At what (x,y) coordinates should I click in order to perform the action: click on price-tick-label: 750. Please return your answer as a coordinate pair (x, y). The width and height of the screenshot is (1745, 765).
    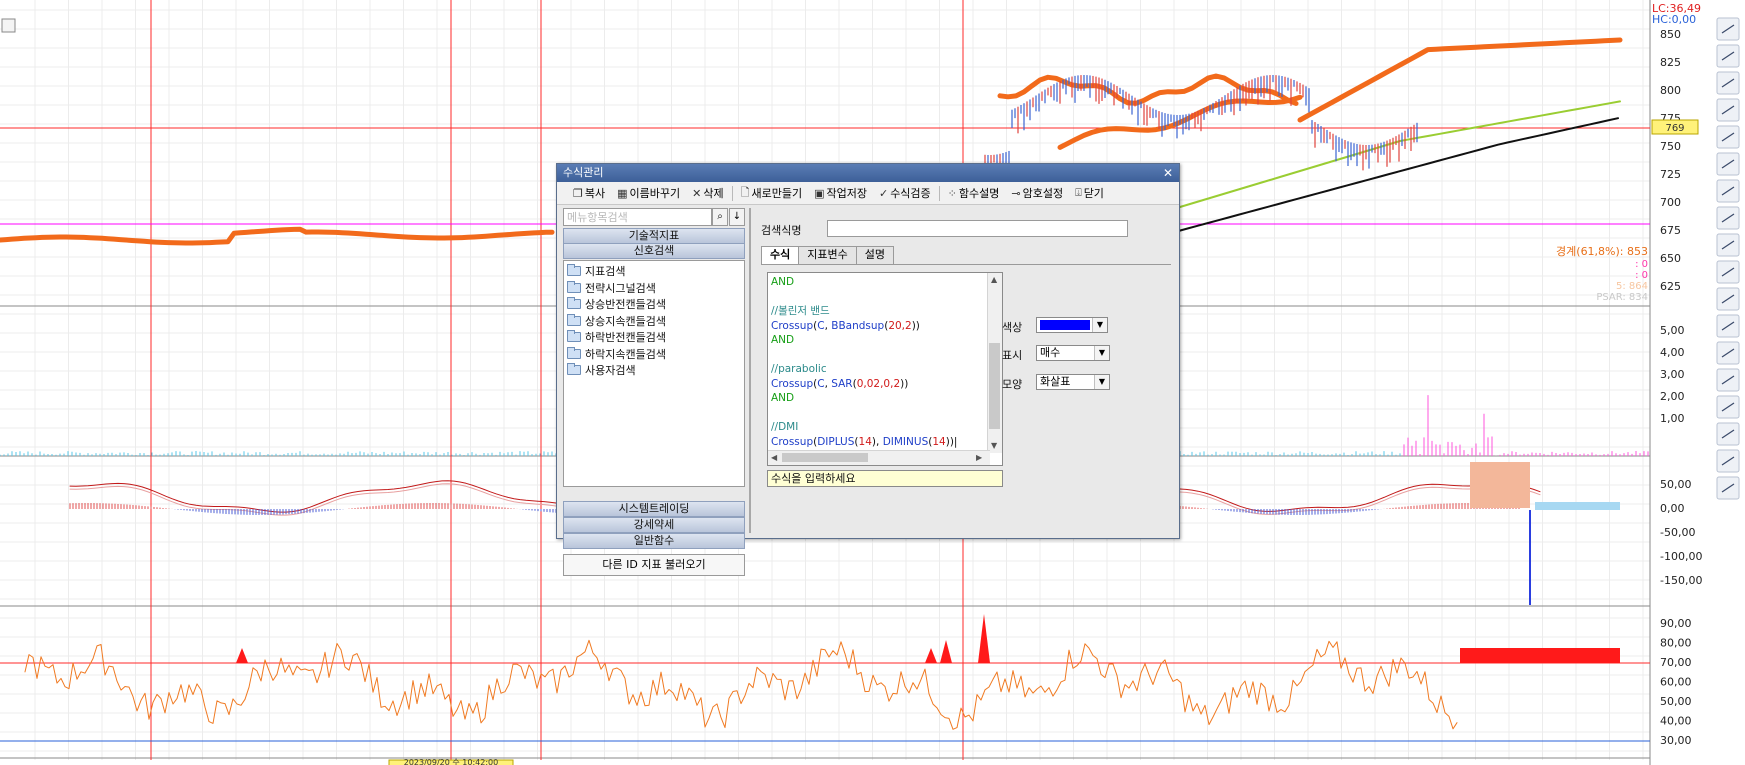
    Looking at the image, I should click on (1670, 146).